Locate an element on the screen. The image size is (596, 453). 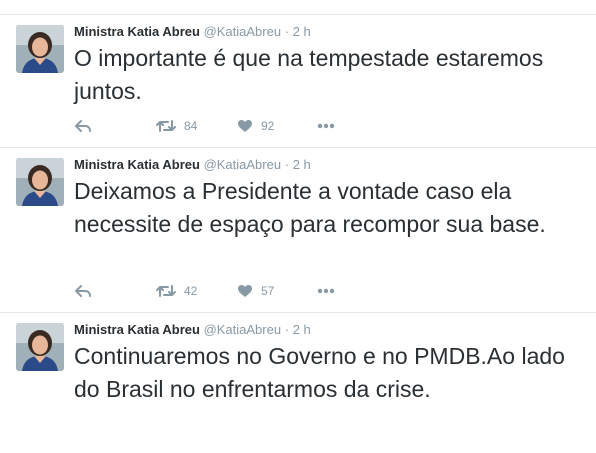
retweet-count: 42 is located at coordinates (191, 291).